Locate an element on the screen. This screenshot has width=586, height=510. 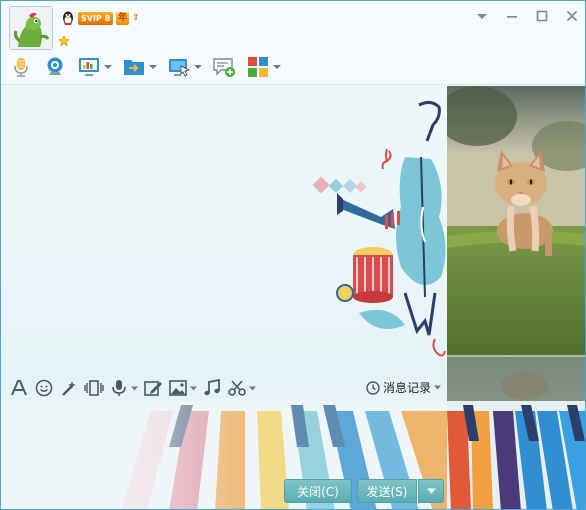
close-button is located at coordinates (571, 16).